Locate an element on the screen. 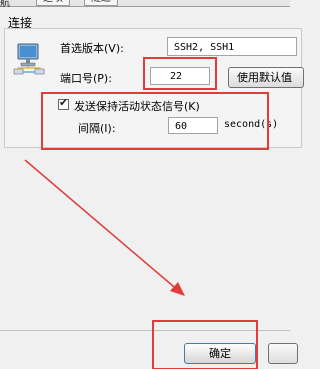 This screenshot has width=320, height=369. interval-input: 60 is located at coordinates (193, 125).